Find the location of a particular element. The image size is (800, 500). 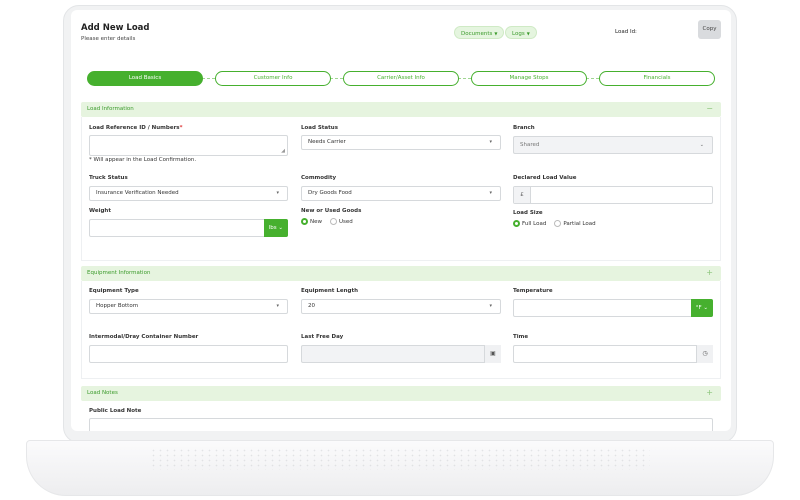

currency-prefix: £ is located at coordinates (522, 195).